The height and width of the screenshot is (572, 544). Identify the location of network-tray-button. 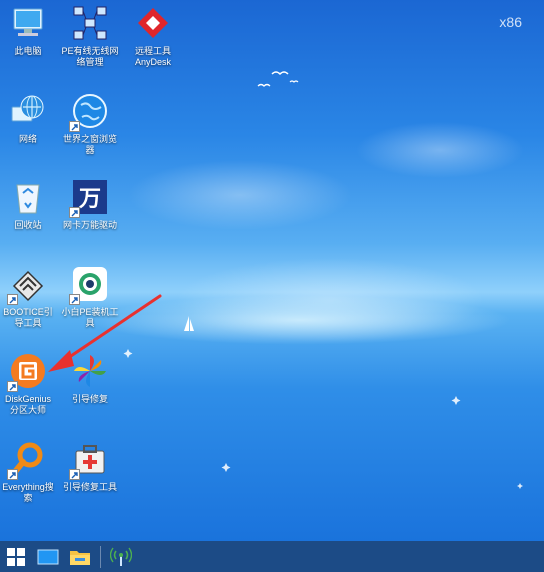
(121, 556).